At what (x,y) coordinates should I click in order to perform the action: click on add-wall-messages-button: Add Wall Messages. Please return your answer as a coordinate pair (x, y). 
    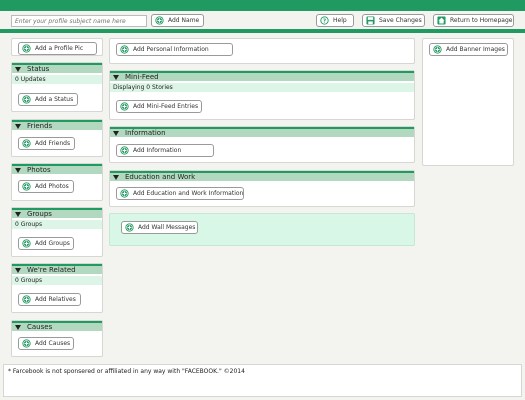
    Looking at the image, I should click on (159, 227).